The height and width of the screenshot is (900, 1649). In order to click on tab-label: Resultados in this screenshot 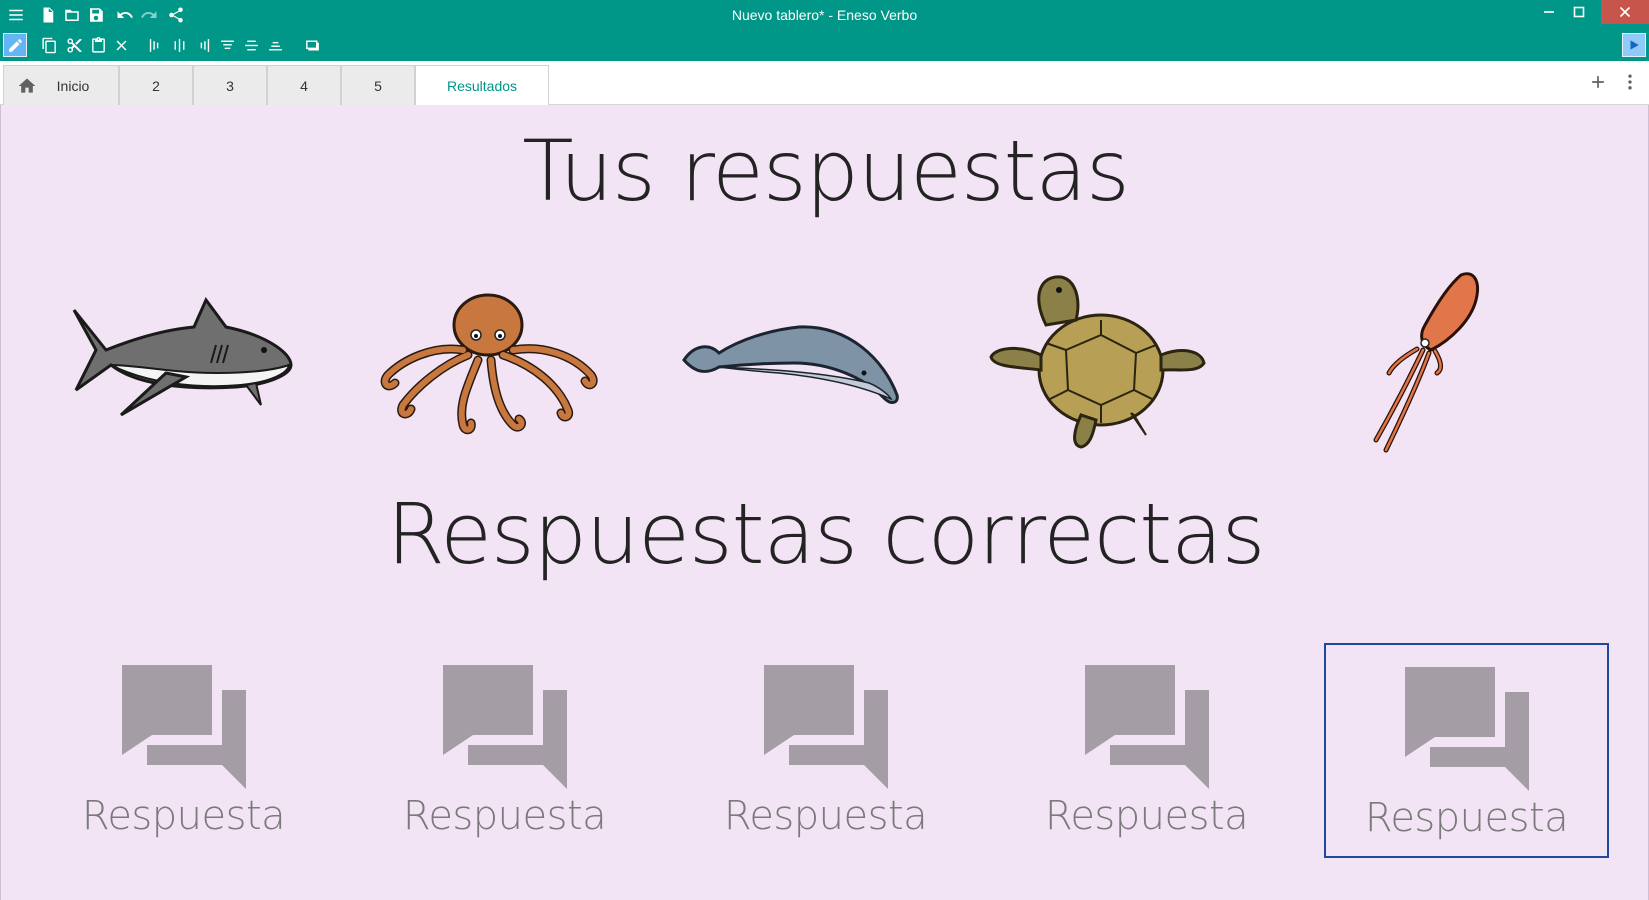, I will do `click(482, 86)`.